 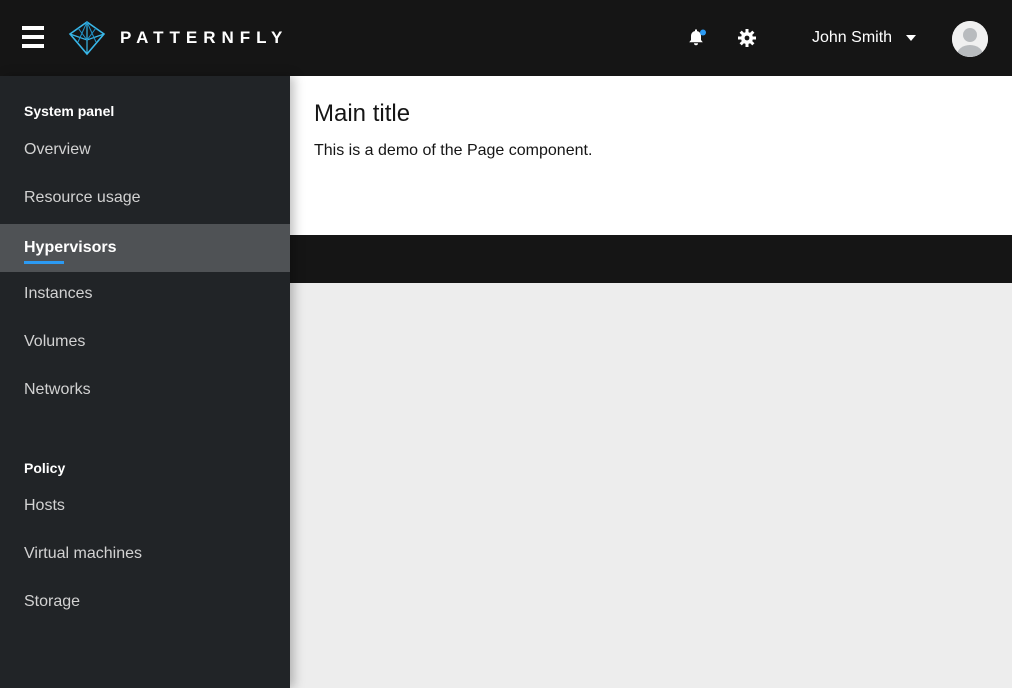 I want to click on sidebar-item-label: Resource usage, so click(x=82, y=197).